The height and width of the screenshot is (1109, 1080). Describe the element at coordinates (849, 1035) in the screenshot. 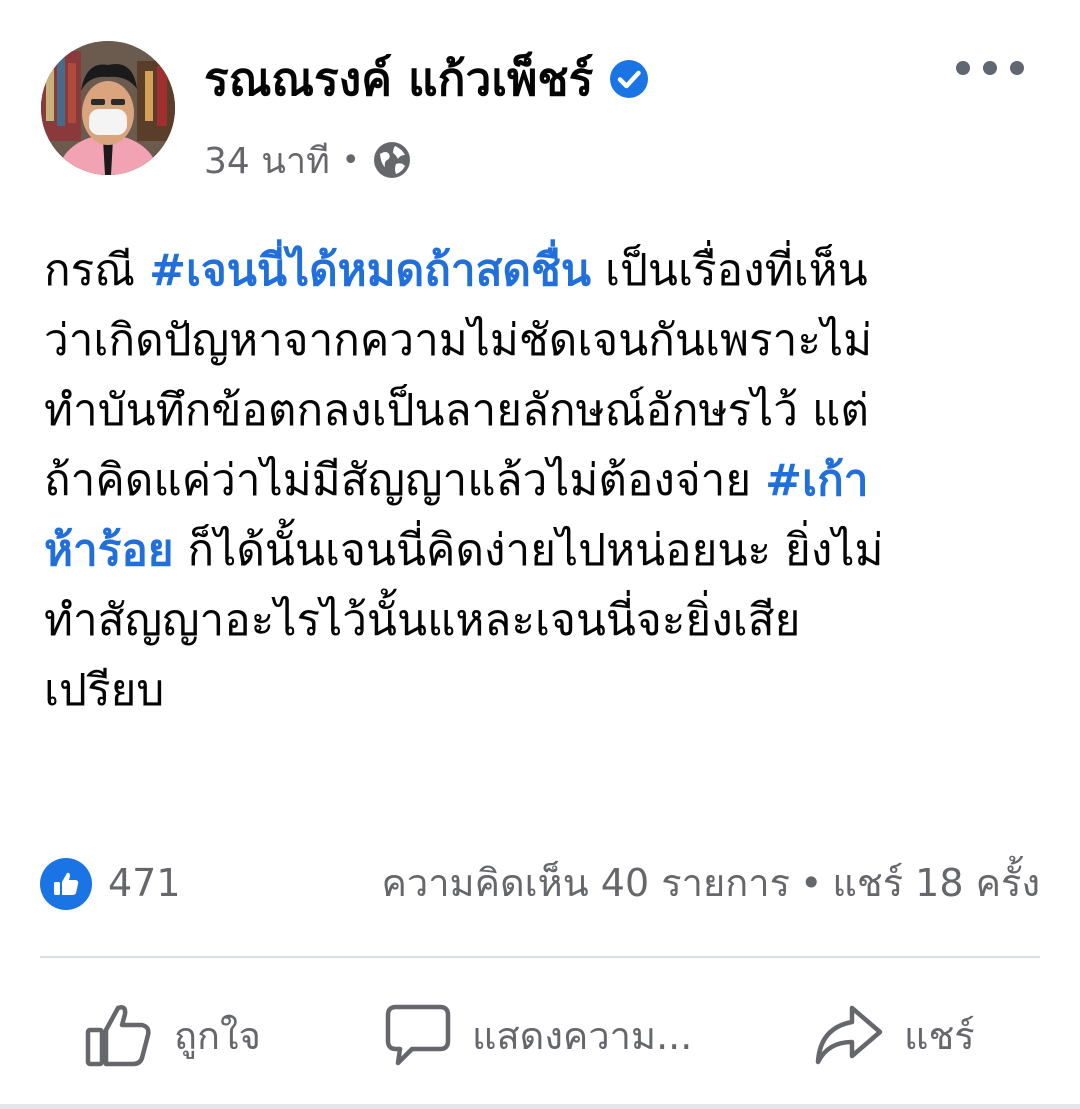

I see `share-icon` at that location.